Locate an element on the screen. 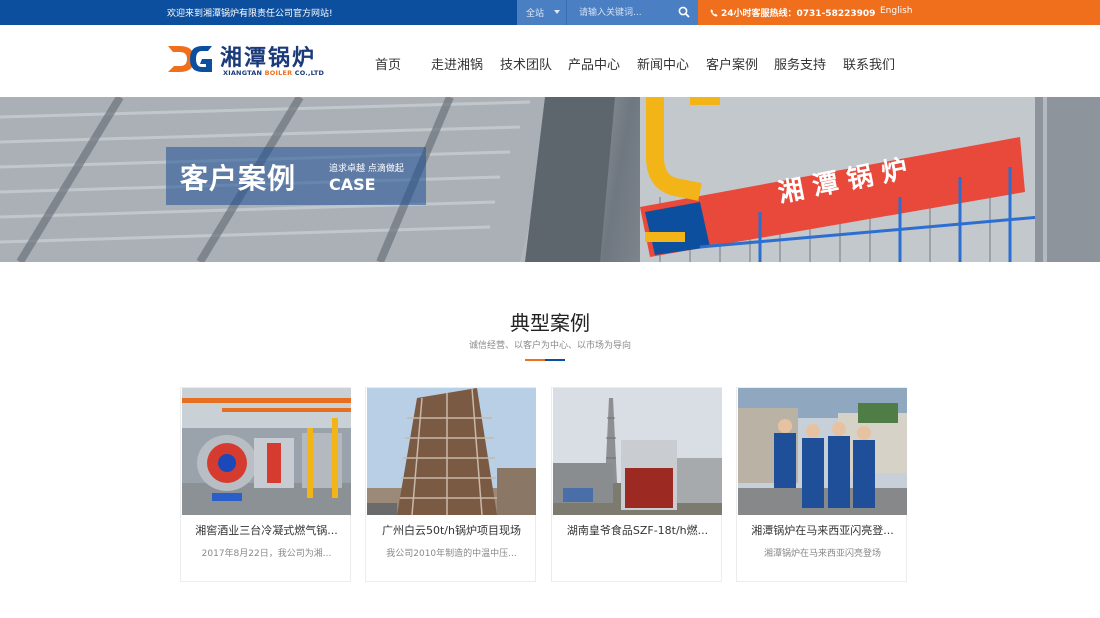 Image resolution: width=1100 pixels, height=618 pixels. logo-en-prefix: XIANGTAN is located at coordinates (244, 73).